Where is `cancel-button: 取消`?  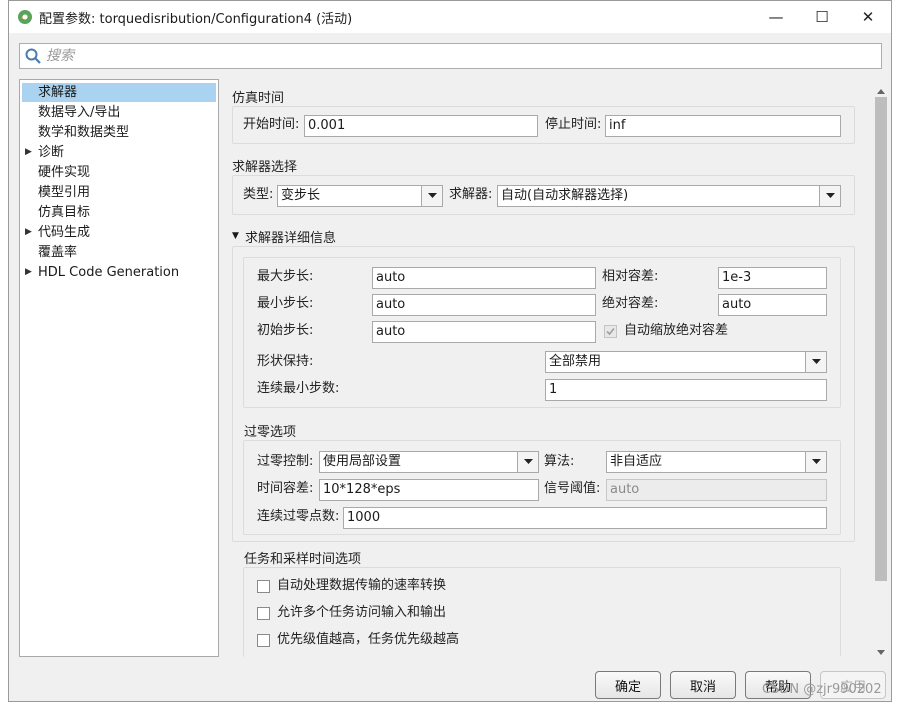
cancel-button: 取消 is located at coordinates (703, 685).